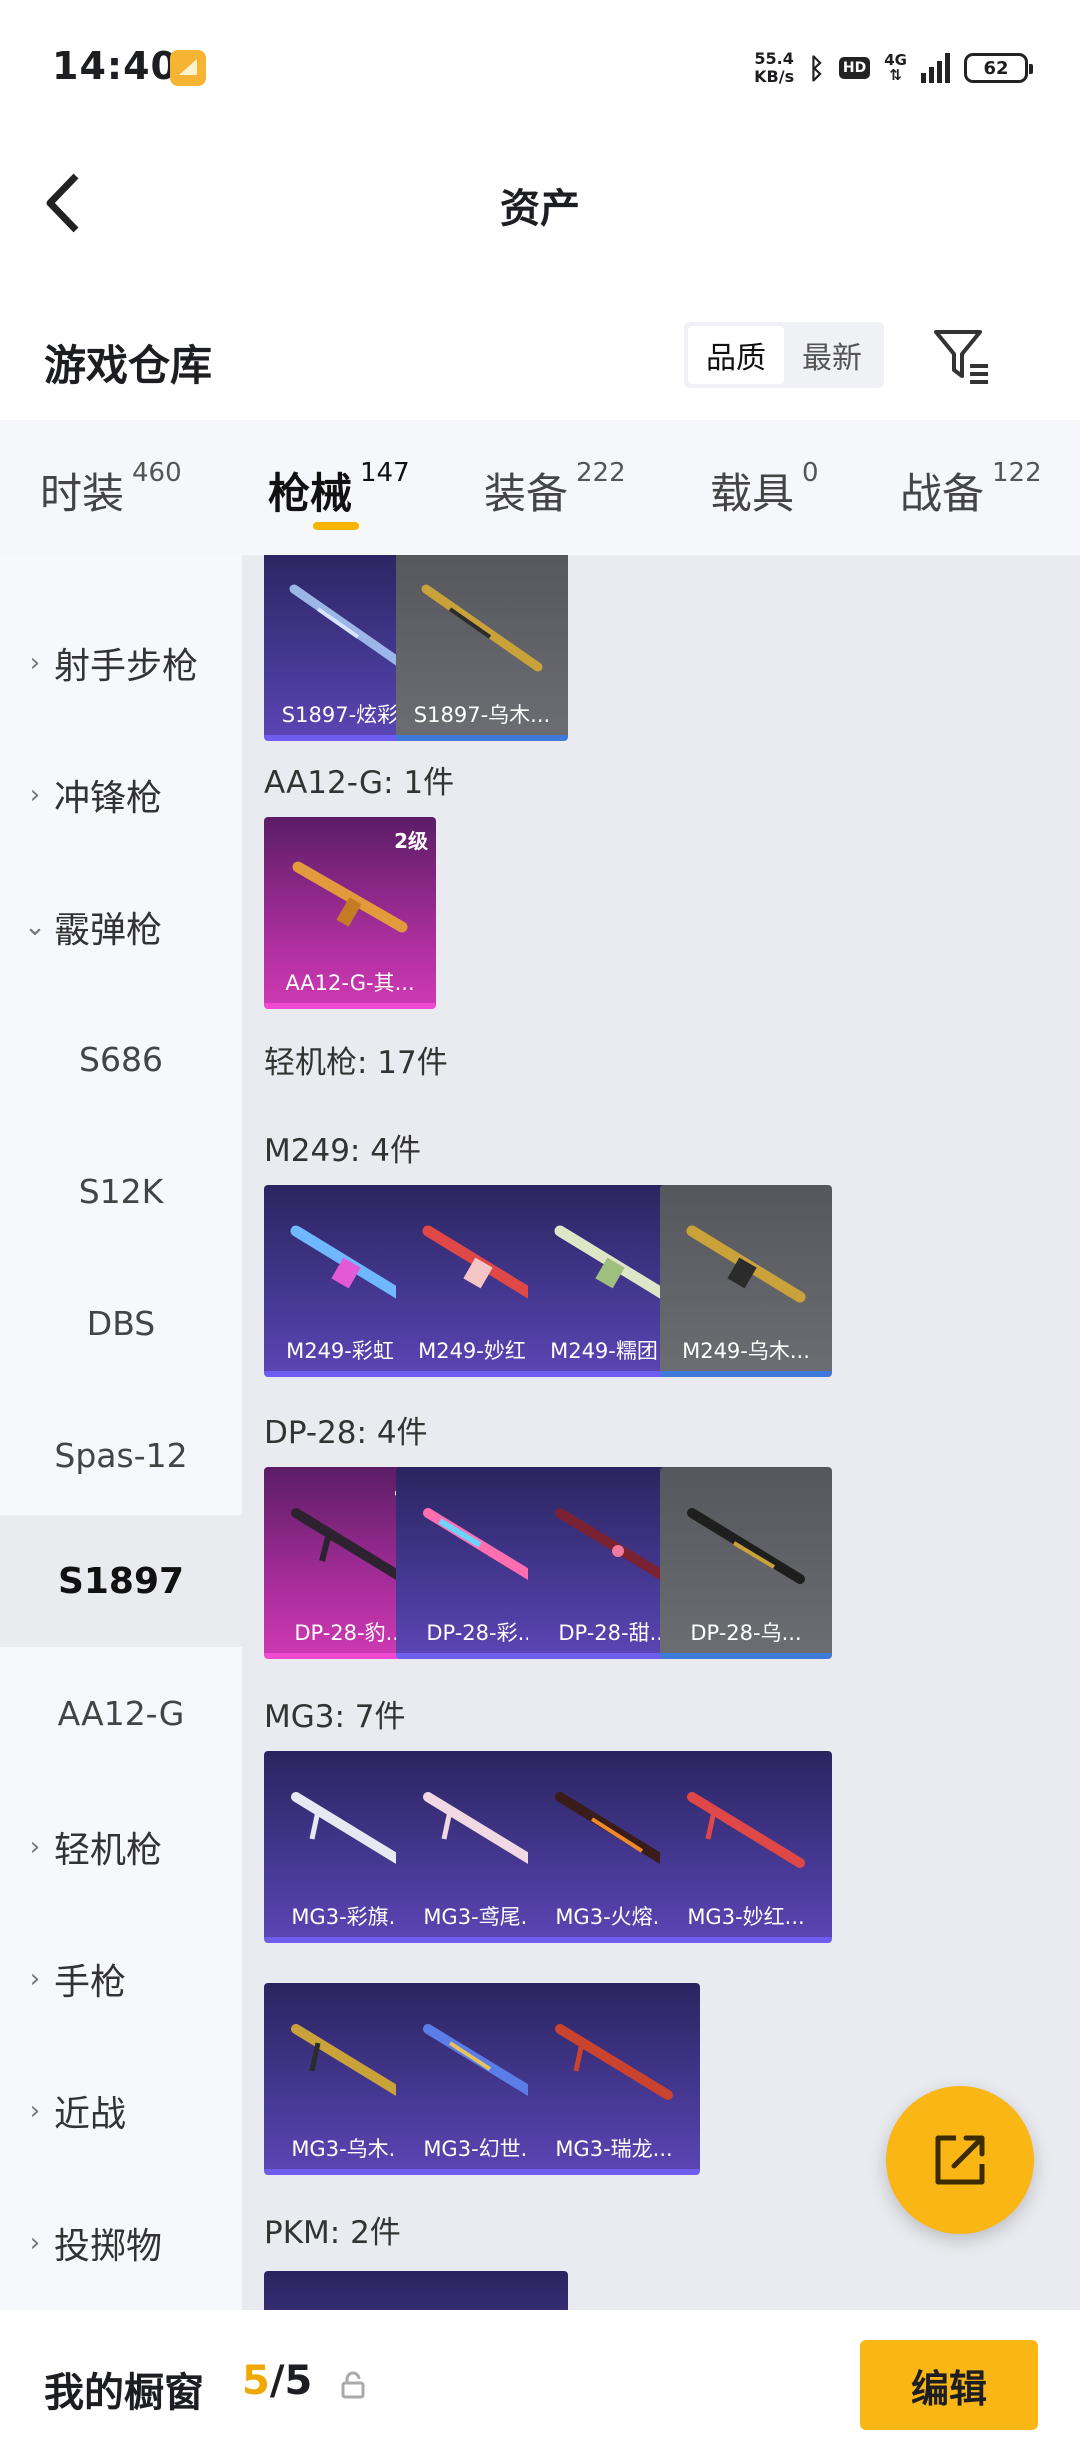 This screenshot has width=1080, height=2460. I want to click on tab-vehicles: 载具 0, so click(764, 489).